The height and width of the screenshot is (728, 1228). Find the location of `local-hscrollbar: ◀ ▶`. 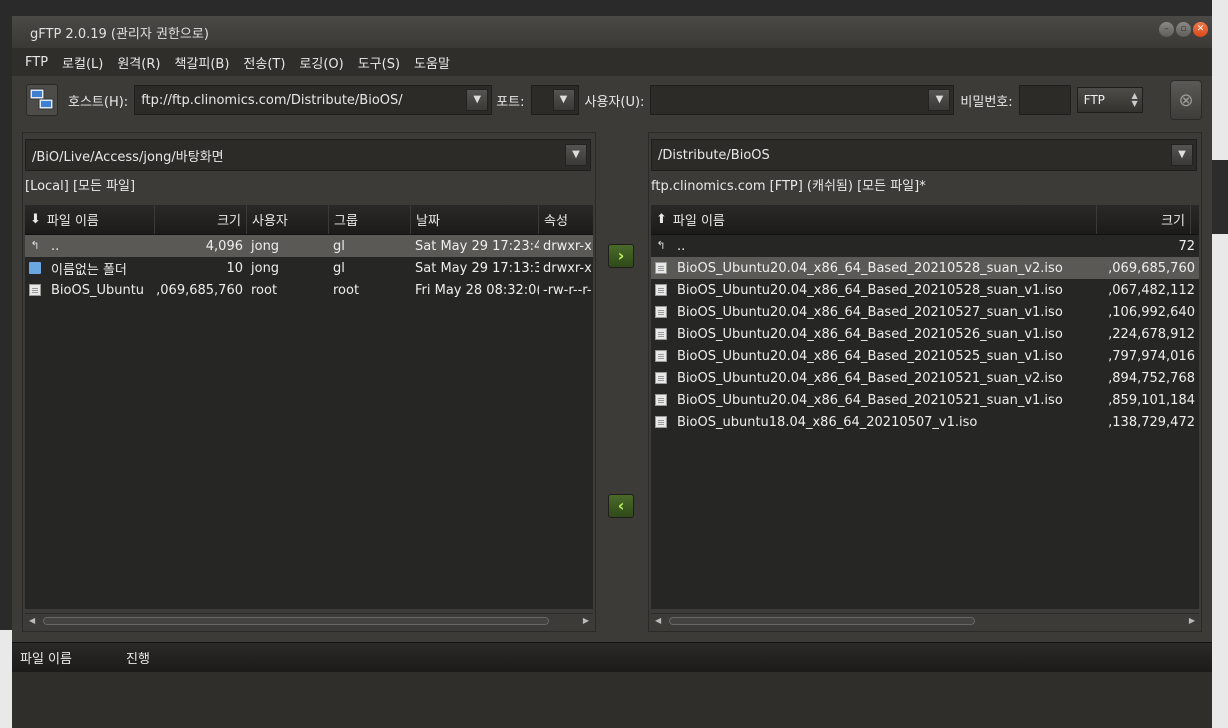

local-hscrollbar: ◀ ▶ is located at coordinates (309, 620).